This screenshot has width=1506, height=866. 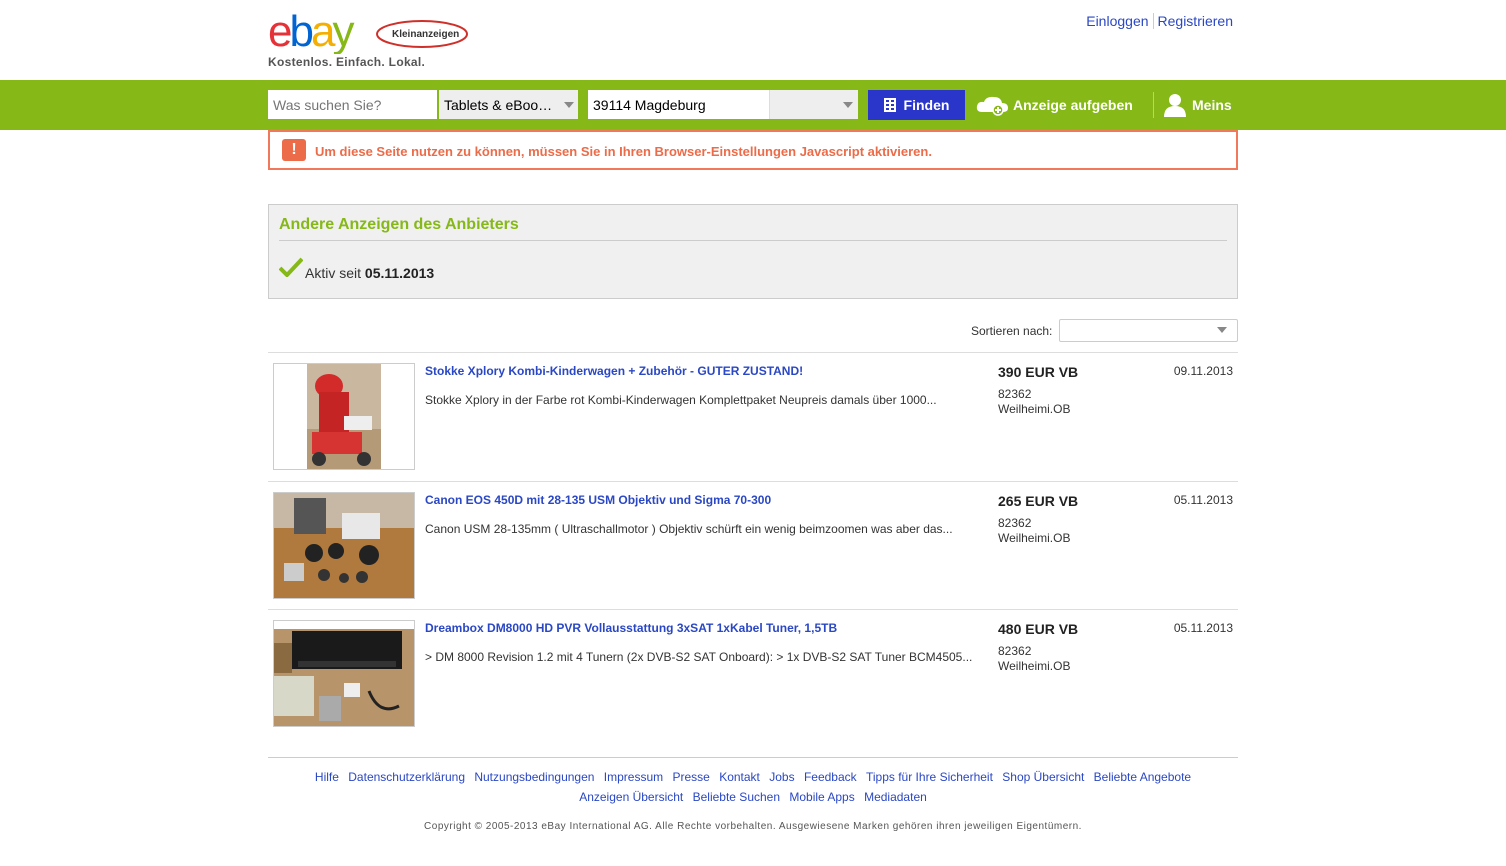 What do you see at coordinates (534, 777) in the screenshot?
I see `footer-link-nutzungsbedingungen: Nutzungsbedingungen` at bounding box center [534, 777].